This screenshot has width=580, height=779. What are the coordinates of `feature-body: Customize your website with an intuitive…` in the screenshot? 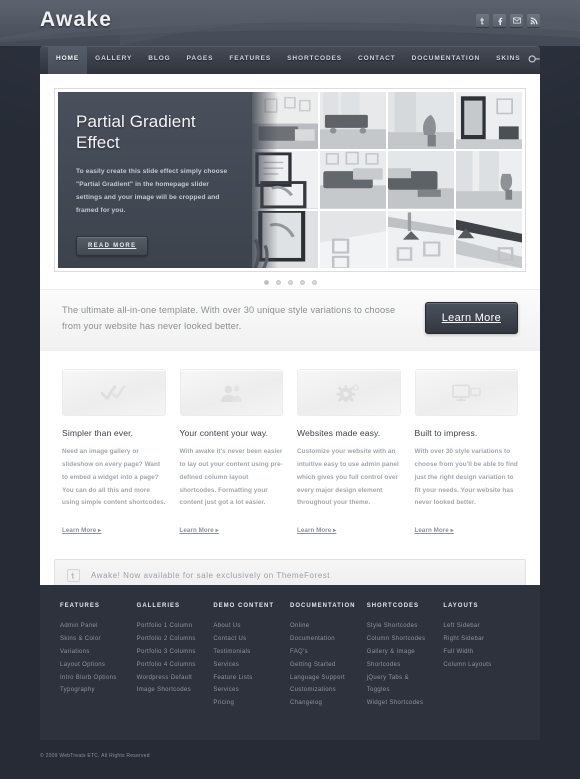 It's located at (348, 477).